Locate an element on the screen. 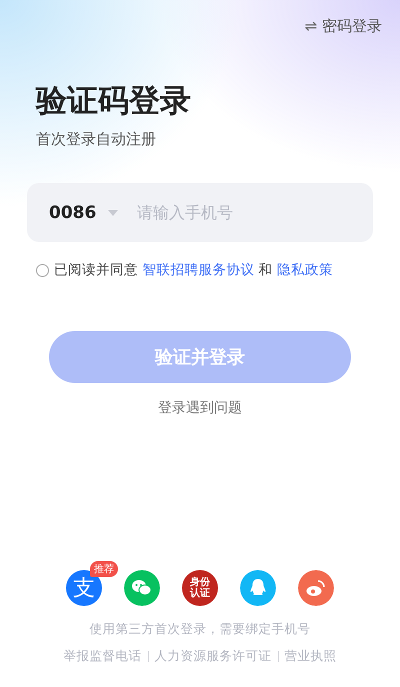 The height and width of the screenshot is (687, 400). recommend-badge: 推荐 is located at coordinates (104, 569).